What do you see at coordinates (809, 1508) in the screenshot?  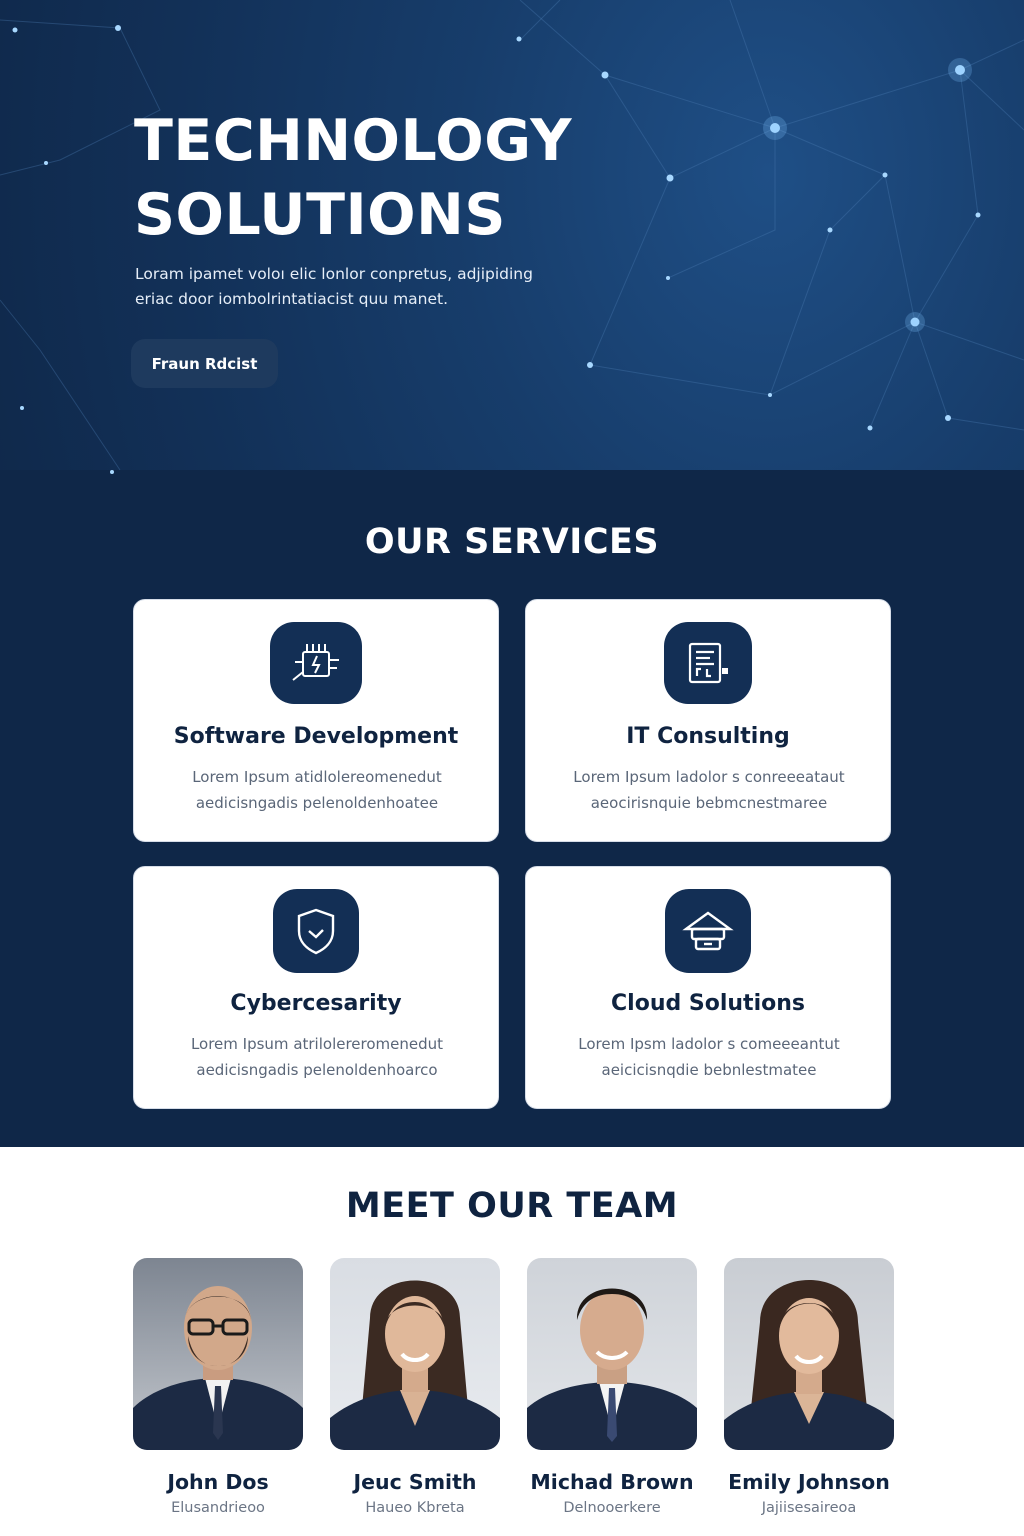 I see `member-role: Jajiisesaireoa` at bounding box center [809, 1508].